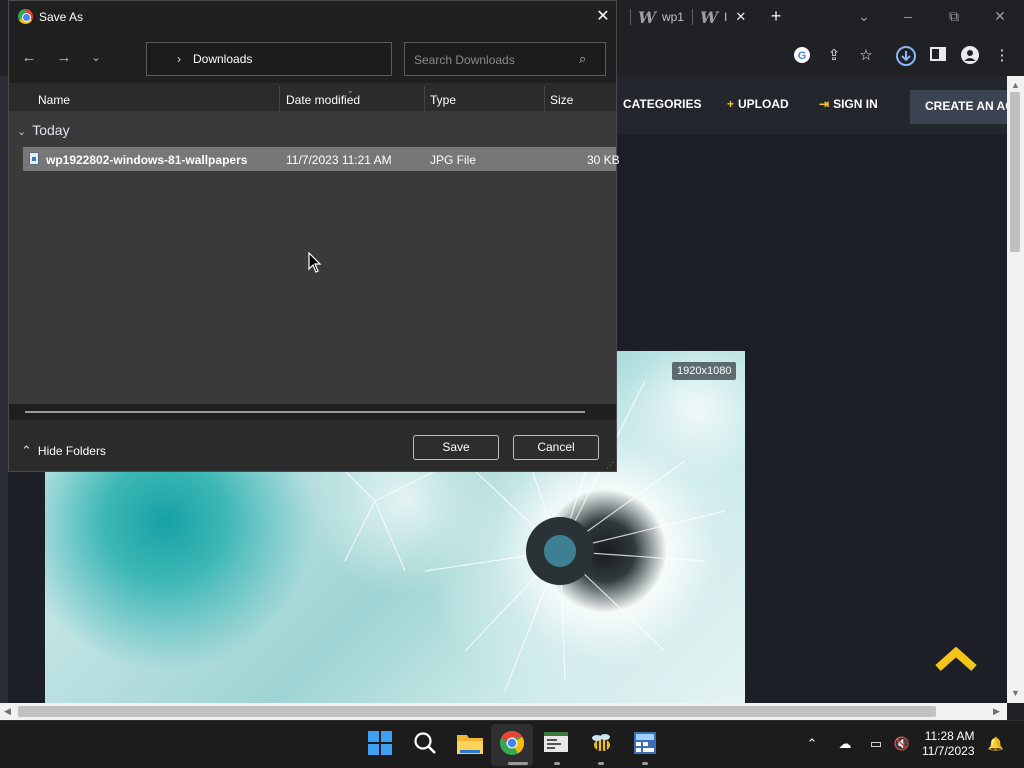  What do you see at coordinates (646, 744) in the screenshot?
I see `hex-calc-app-icon` at bounding box center [646, 744].